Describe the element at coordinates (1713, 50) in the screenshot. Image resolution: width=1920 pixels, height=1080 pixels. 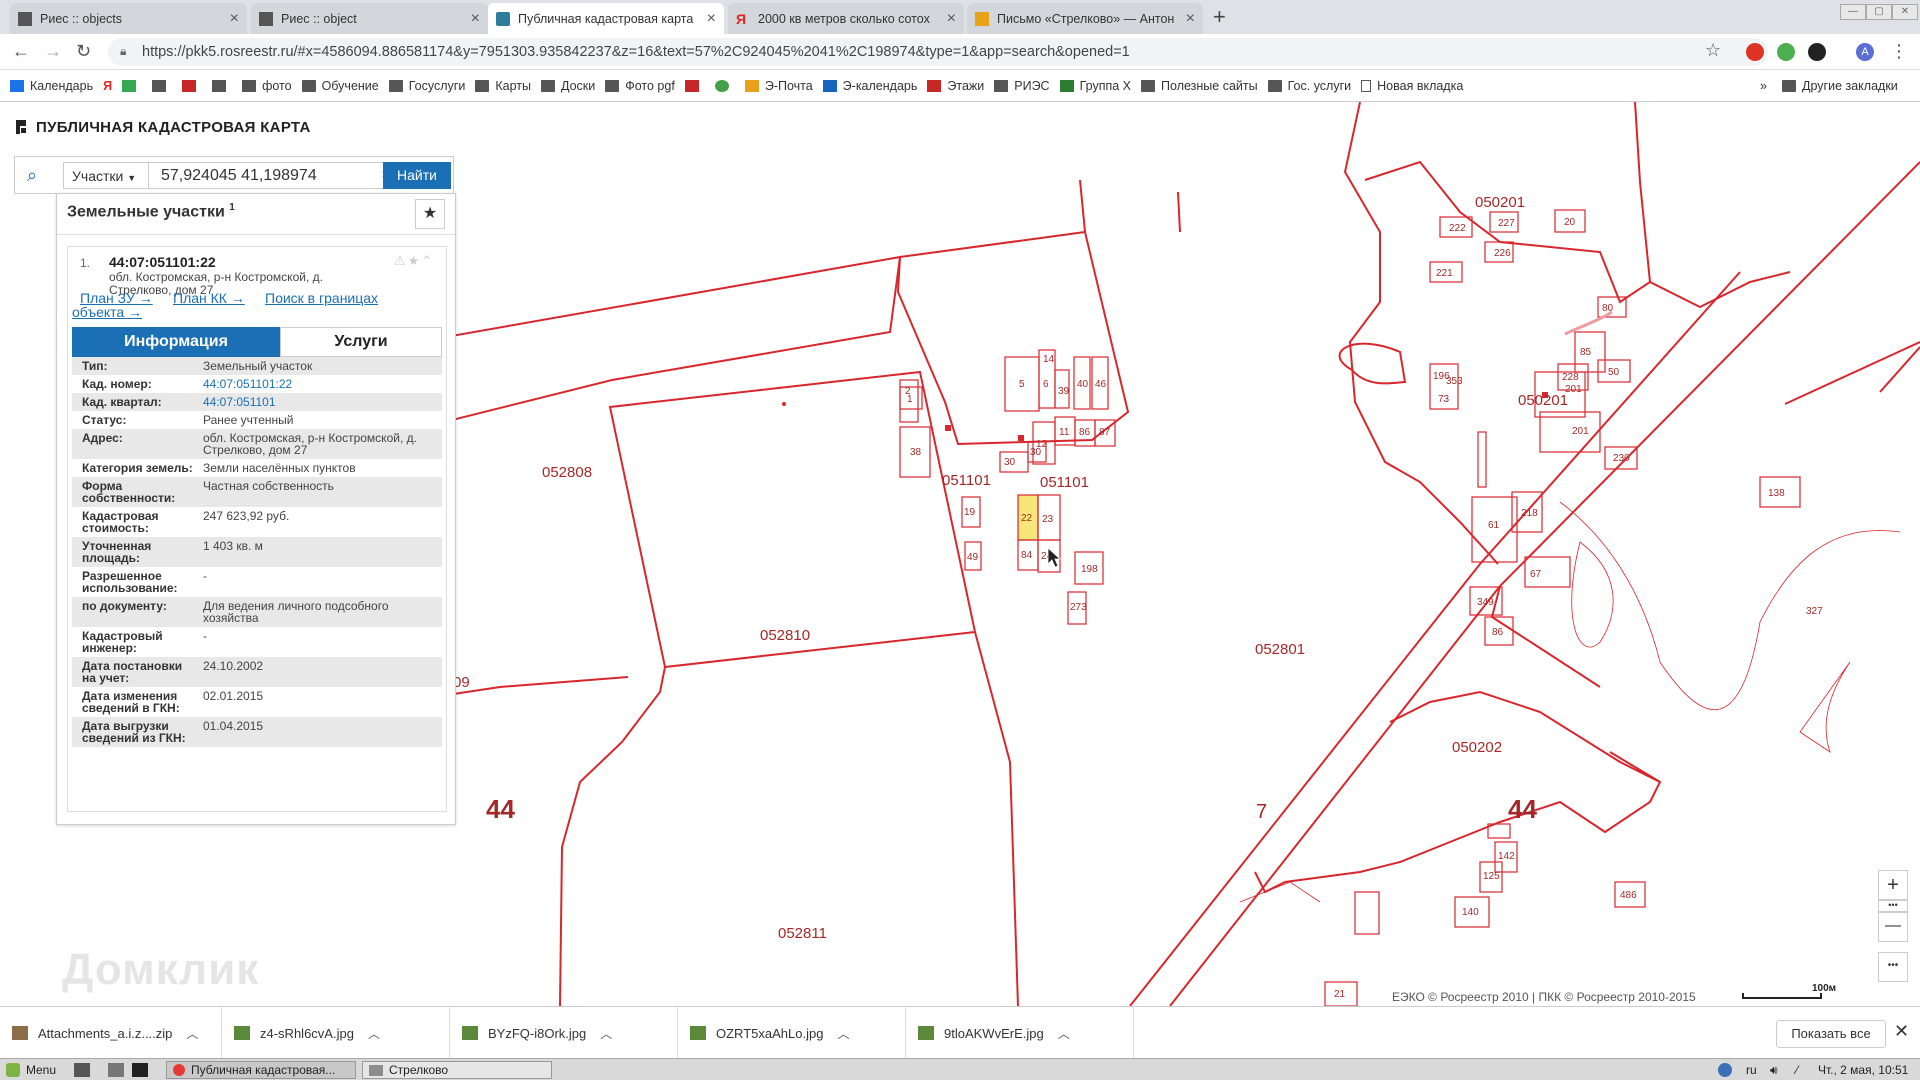
I see `bookmark-star-icon: ☆` at that location.